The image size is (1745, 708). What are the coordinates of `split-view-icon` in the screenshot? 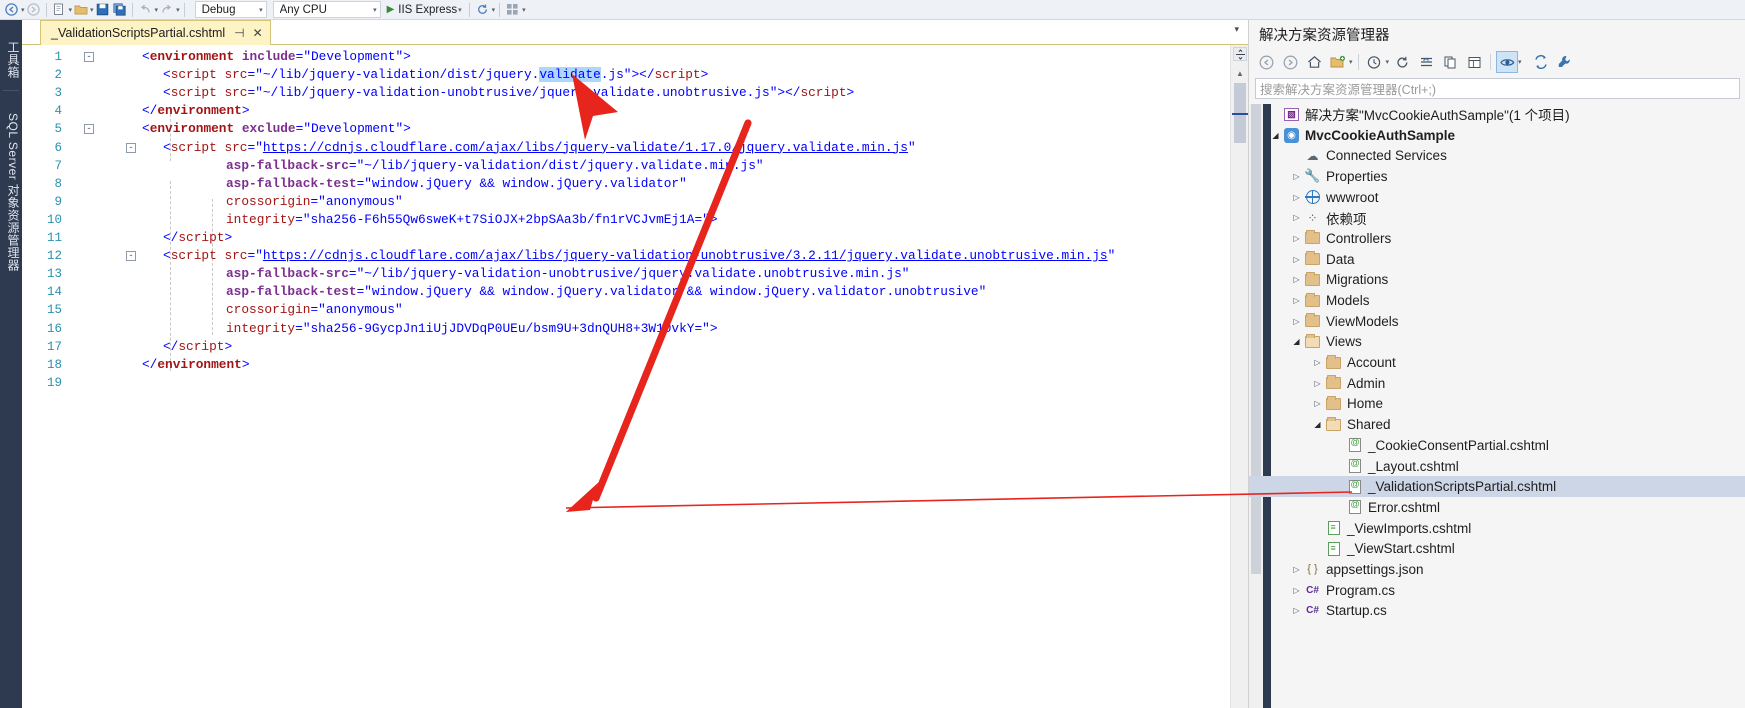 It's located at (1240, 54).